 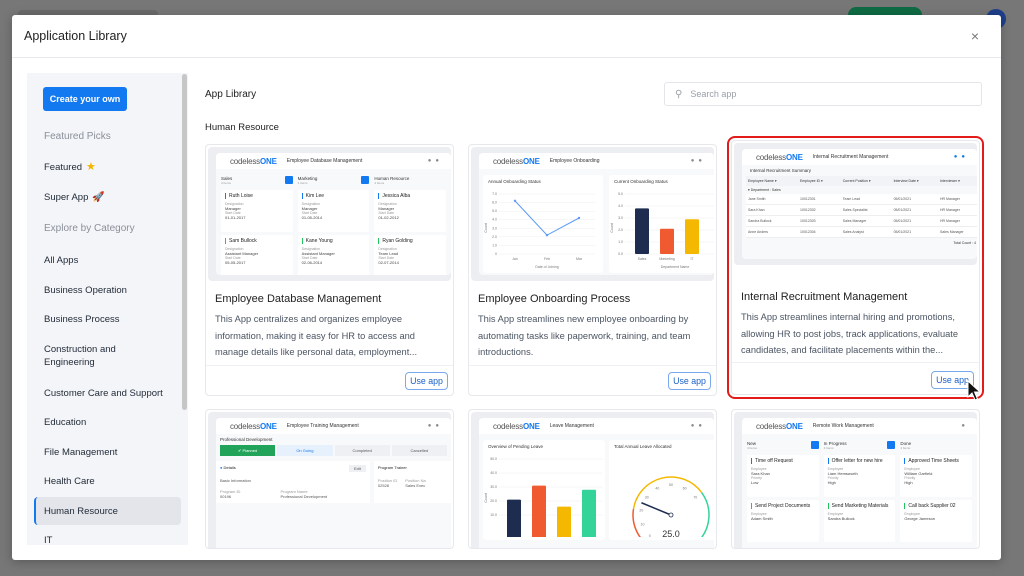 I want to click on column-header: Interview Date ▾, so click(x=906, y=181).